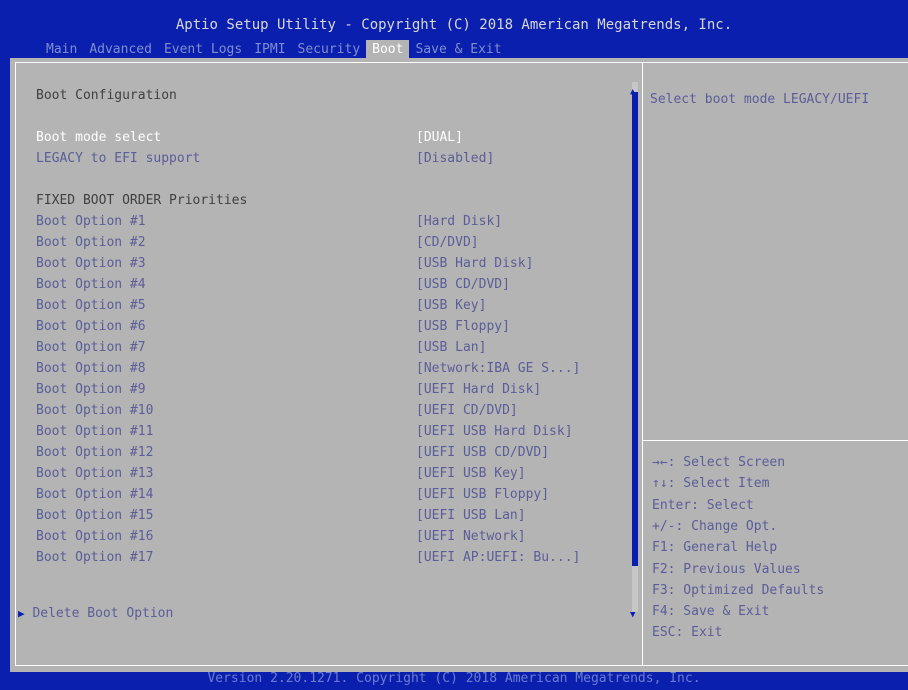 The image size is (908, 690). Describe the element at coordinates (98, 137) in the screenshot. I see `boot-mode-label: Boot mode select` at that location.